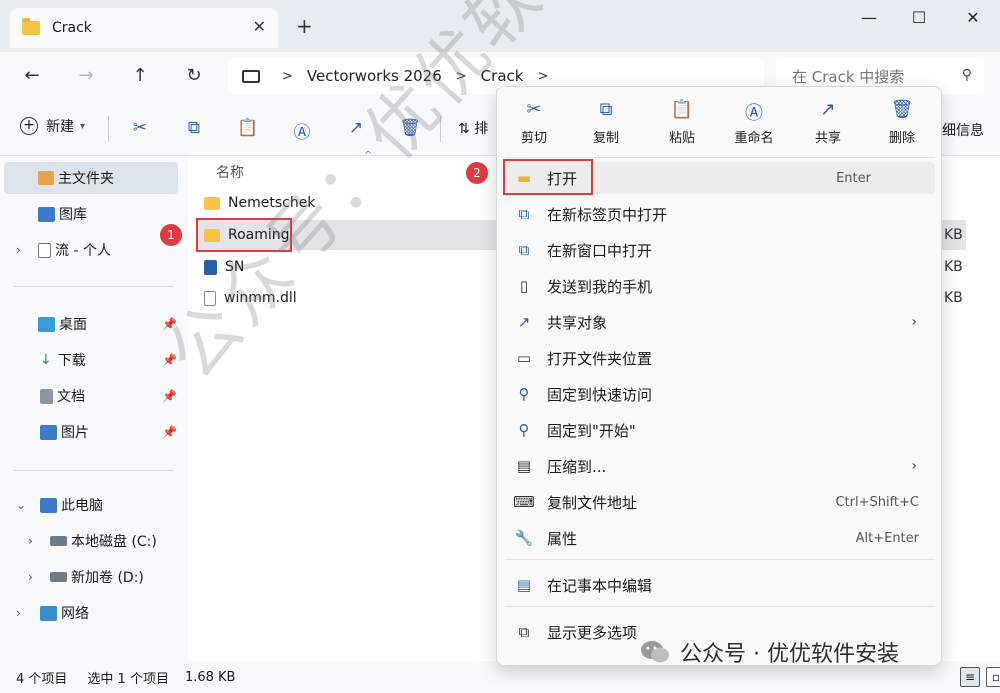  I want to click on footer-watermark: 公众号 · 优优软件安装, so click(769, 652).